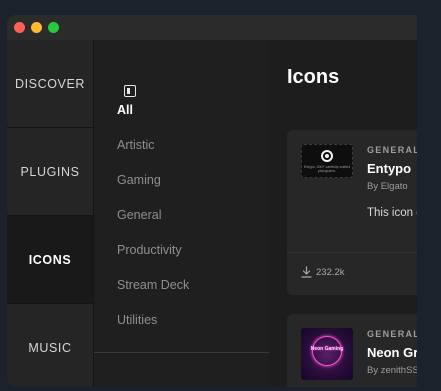  Describe the element at coordinates (212, 27) in the screenshot. I see `title-bar` at that location.